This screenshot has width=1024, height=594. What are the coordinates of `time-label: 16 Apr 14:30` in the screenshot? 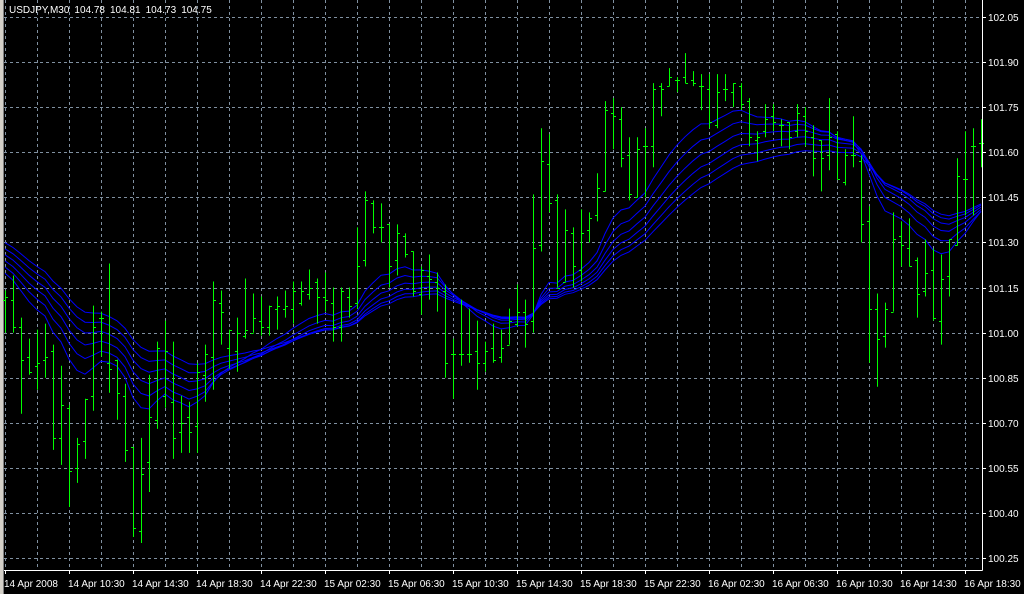 It's located at (928, 584).